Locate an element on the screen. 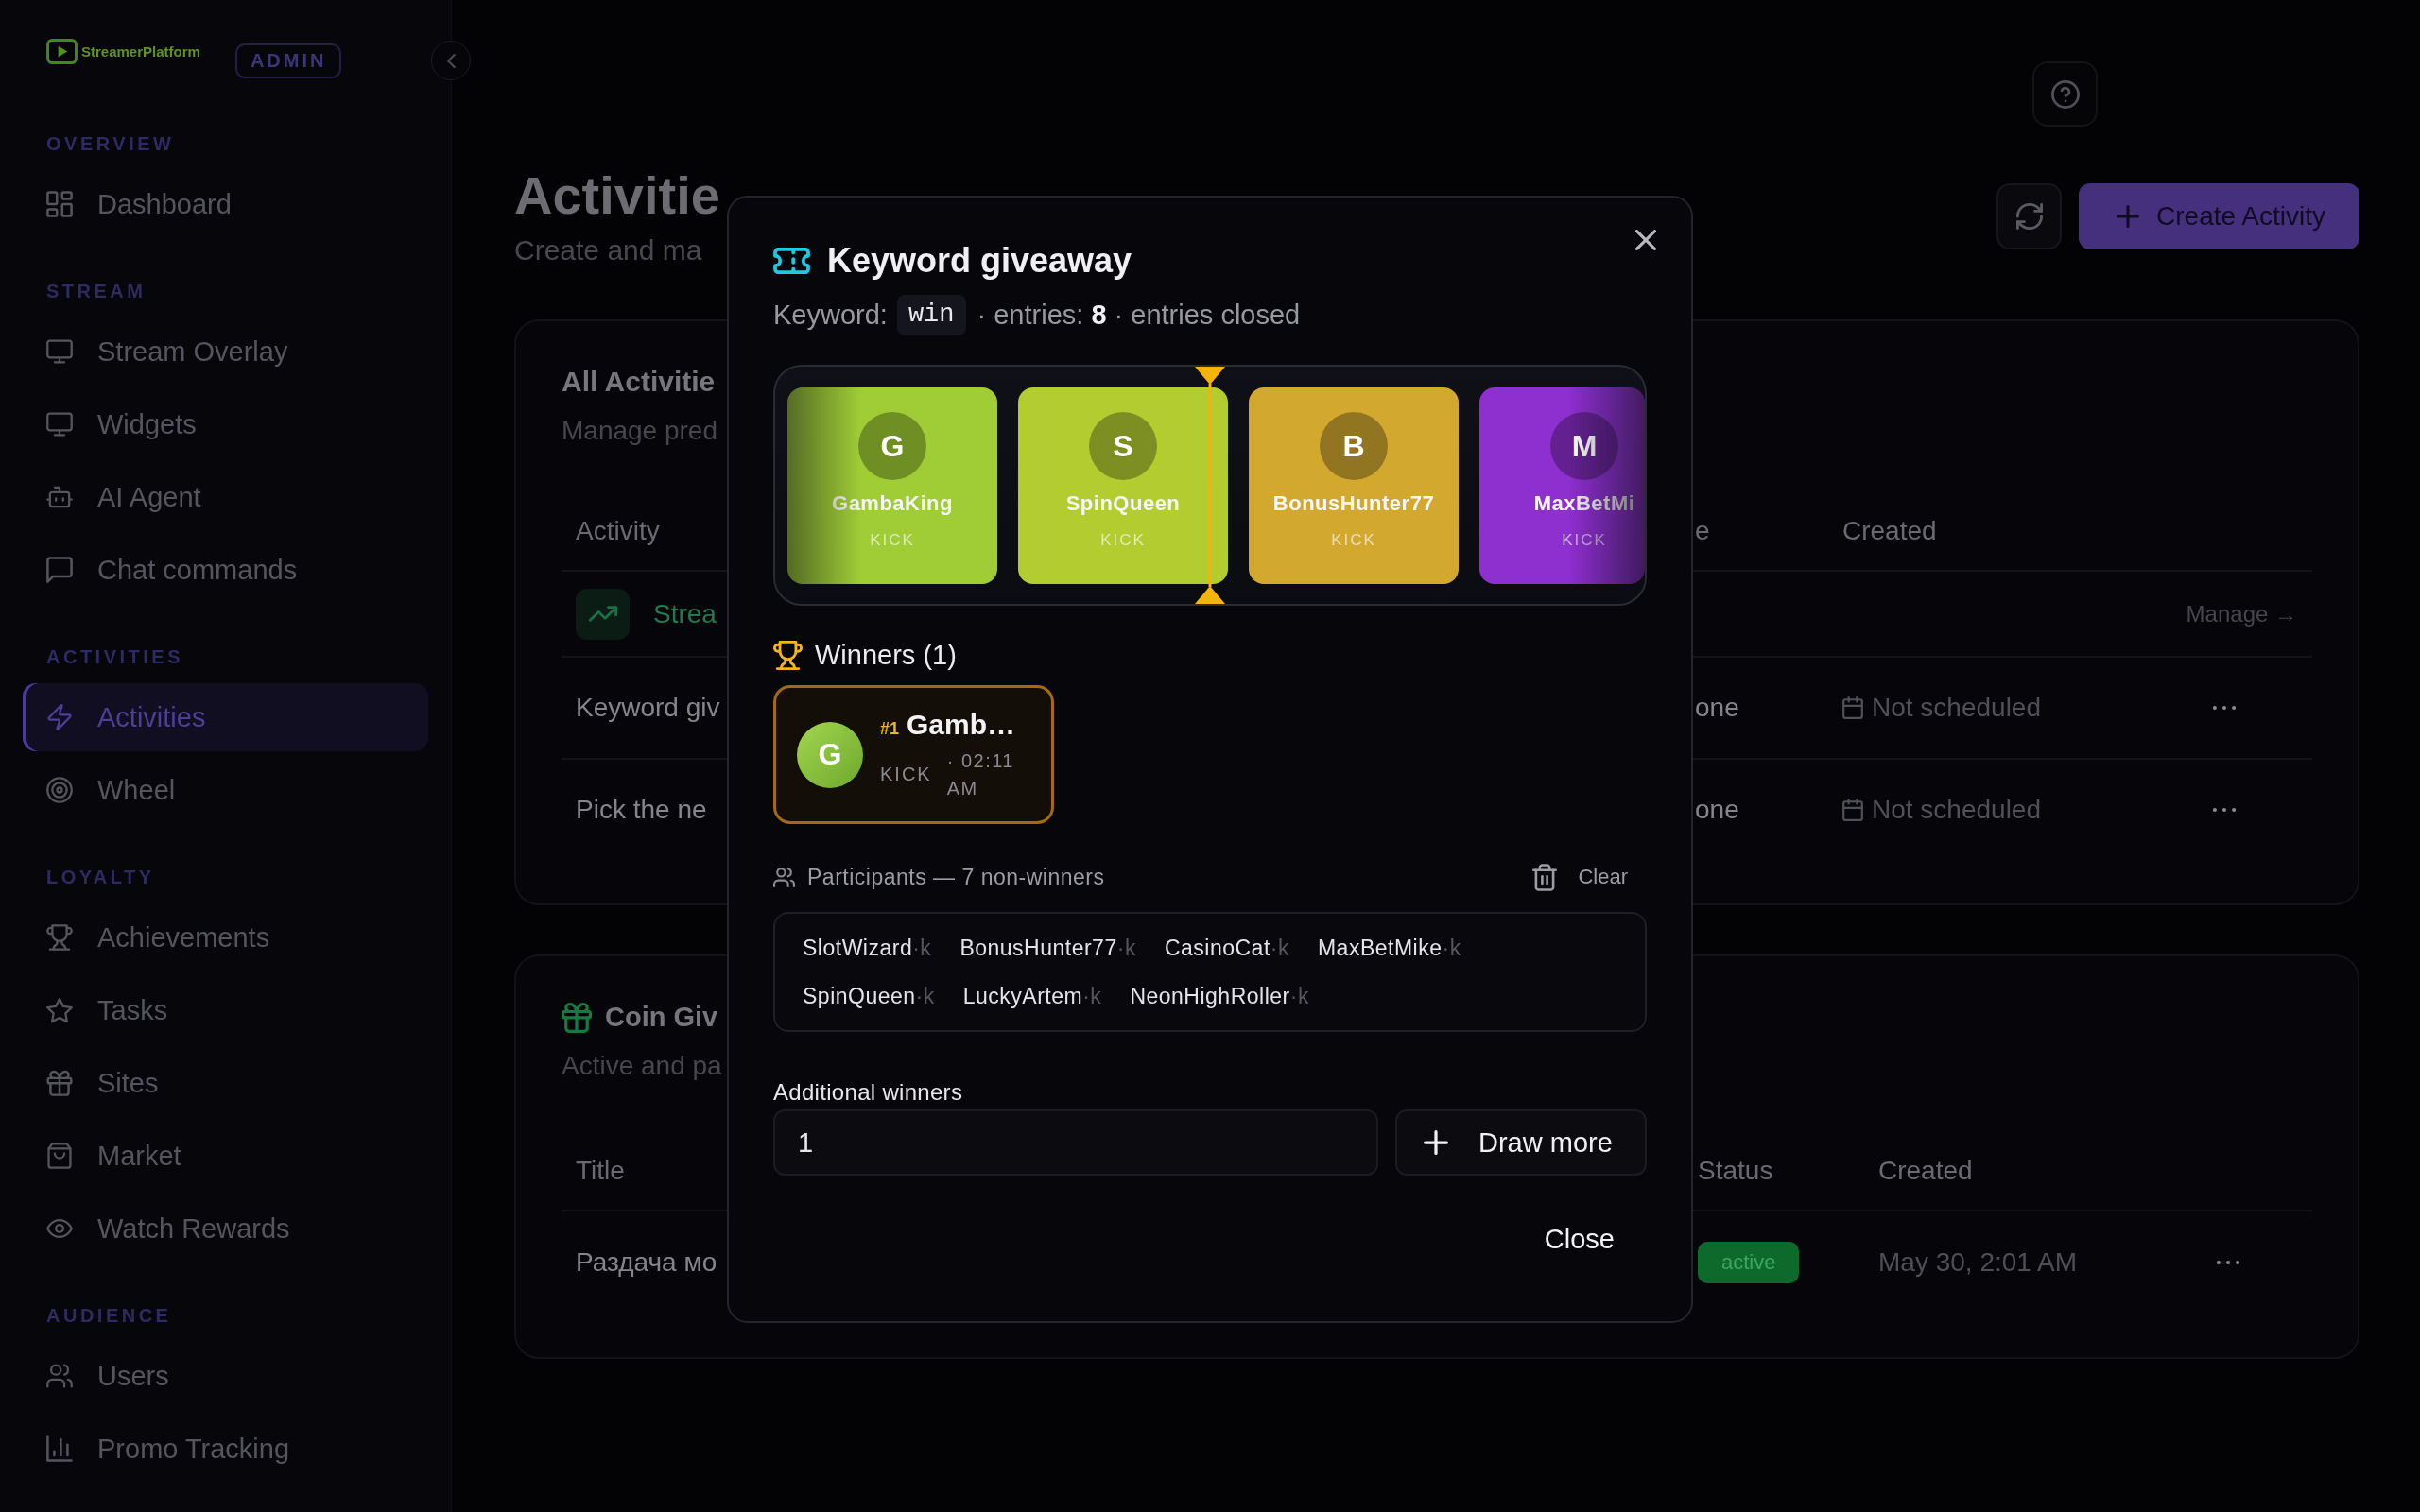  card-title: Coin Giv is located at coordinates (661, 1017).